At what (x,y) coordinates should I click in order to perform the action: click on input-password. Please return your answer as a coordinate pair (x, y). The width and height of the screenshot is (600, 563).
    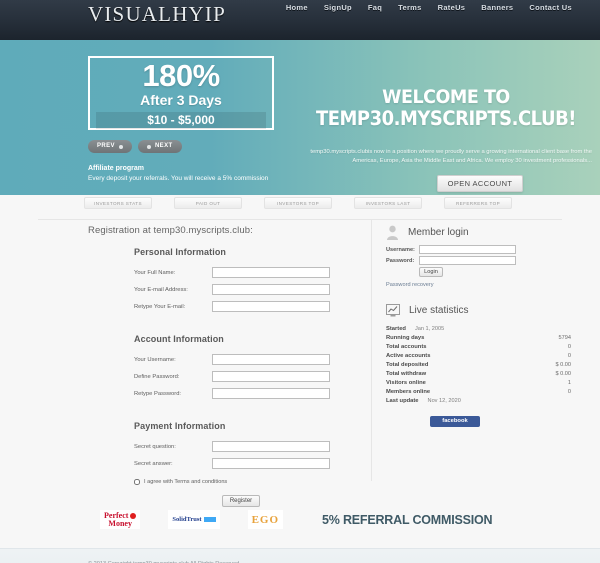
    Looking at the image, I should click on (271, 376).